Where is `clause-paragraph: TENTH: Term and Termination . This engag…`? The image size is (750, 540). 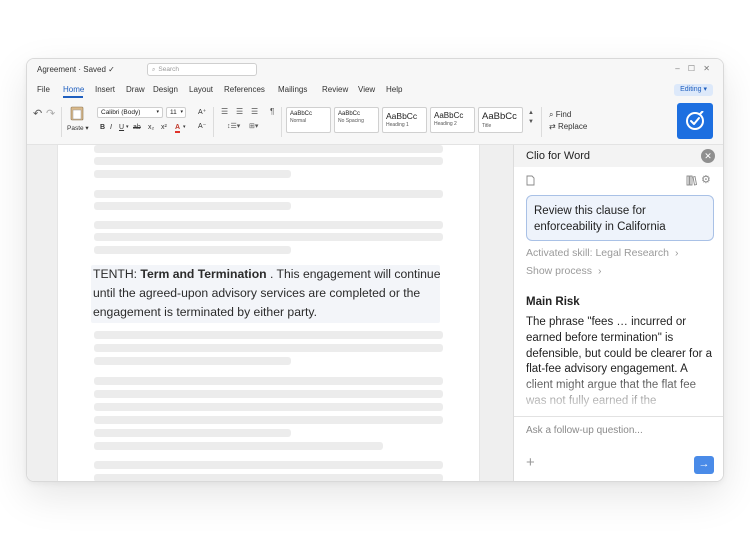 clause-paragraph: TENTH: Term and Termination . This engag… is located at coordinates (269, 293).